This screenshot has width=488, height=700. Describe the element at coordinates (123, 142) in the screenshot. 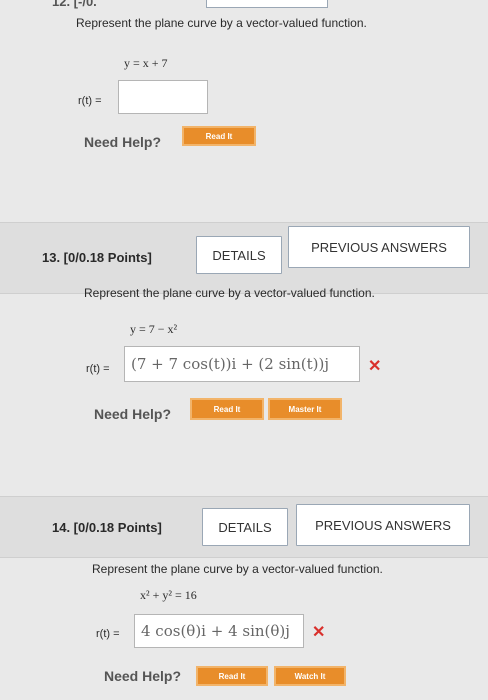

I see `q12-need-help: Need Help?` at that location.